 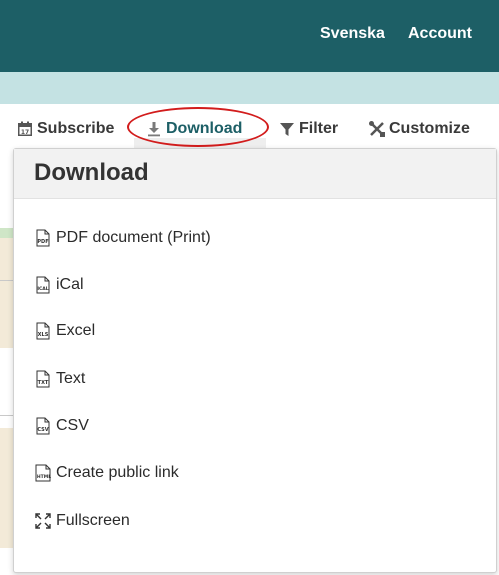 I want to click on file-type-tag: HTML, so click(x=44, y=477).